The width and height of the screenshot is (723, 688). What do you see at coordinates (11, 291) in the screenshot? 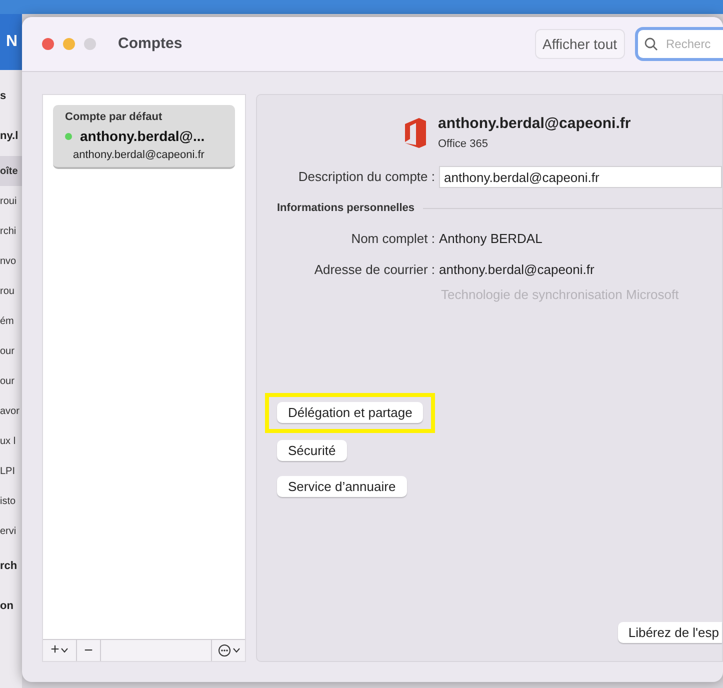
I see `sidebar-item: rou` at bounding box center [11, 291].